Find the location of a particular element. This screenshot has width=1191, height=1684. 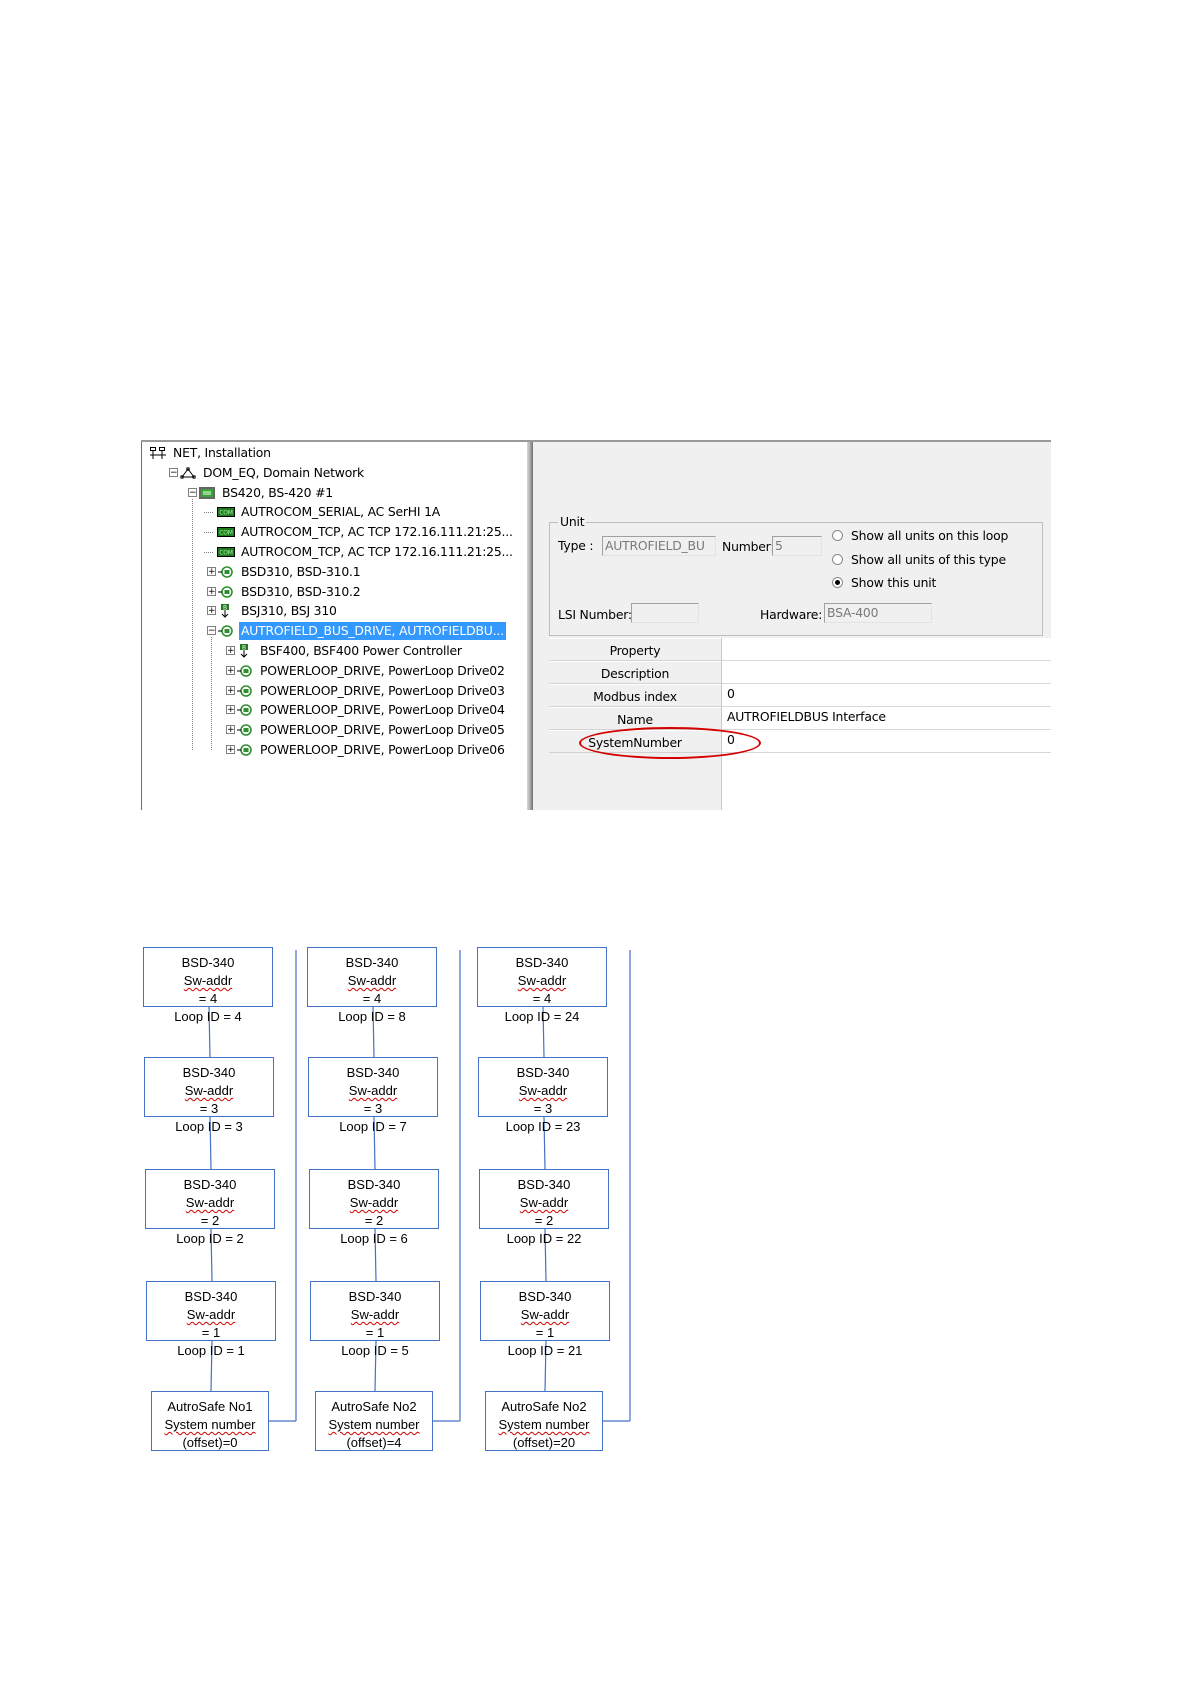

tree-item: COM AUTROCOM_SERIAL, AC SerHI 1A is located at coordinates (335, 512).